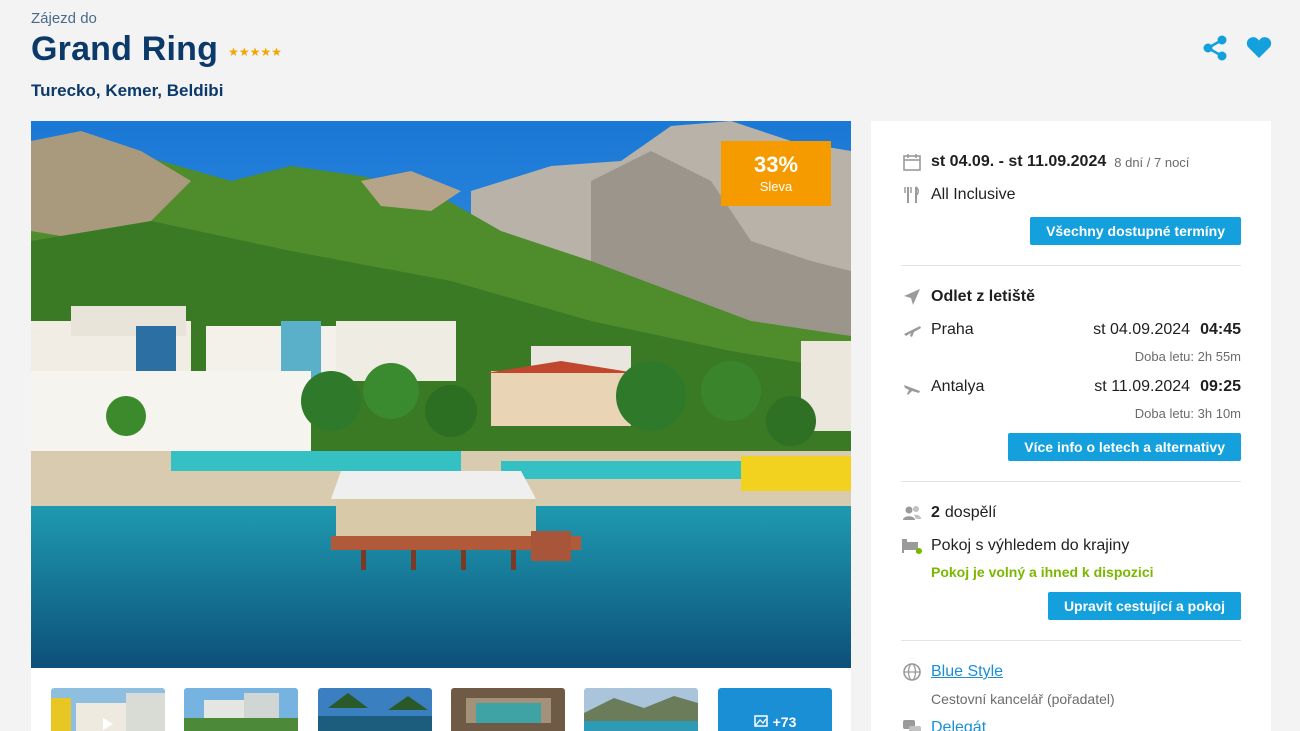 This screenshot has width=1300, height=731. What do you see at coordinates (912, 195) in the screenshot?
I see `cutlery-icon` at bounding box center [912, 195].